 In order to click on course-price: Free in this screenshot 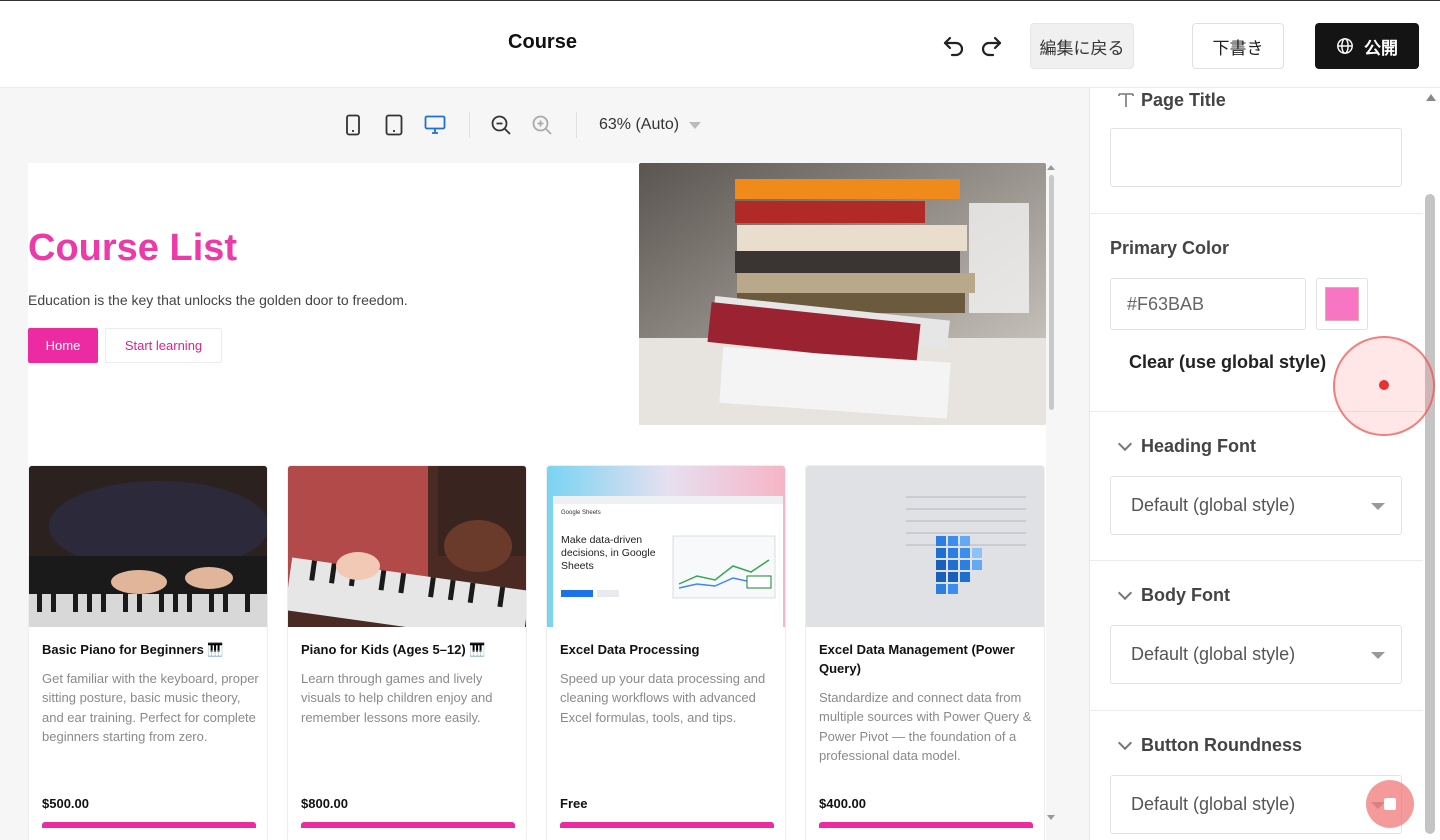, I will do `click(574, 803)`.